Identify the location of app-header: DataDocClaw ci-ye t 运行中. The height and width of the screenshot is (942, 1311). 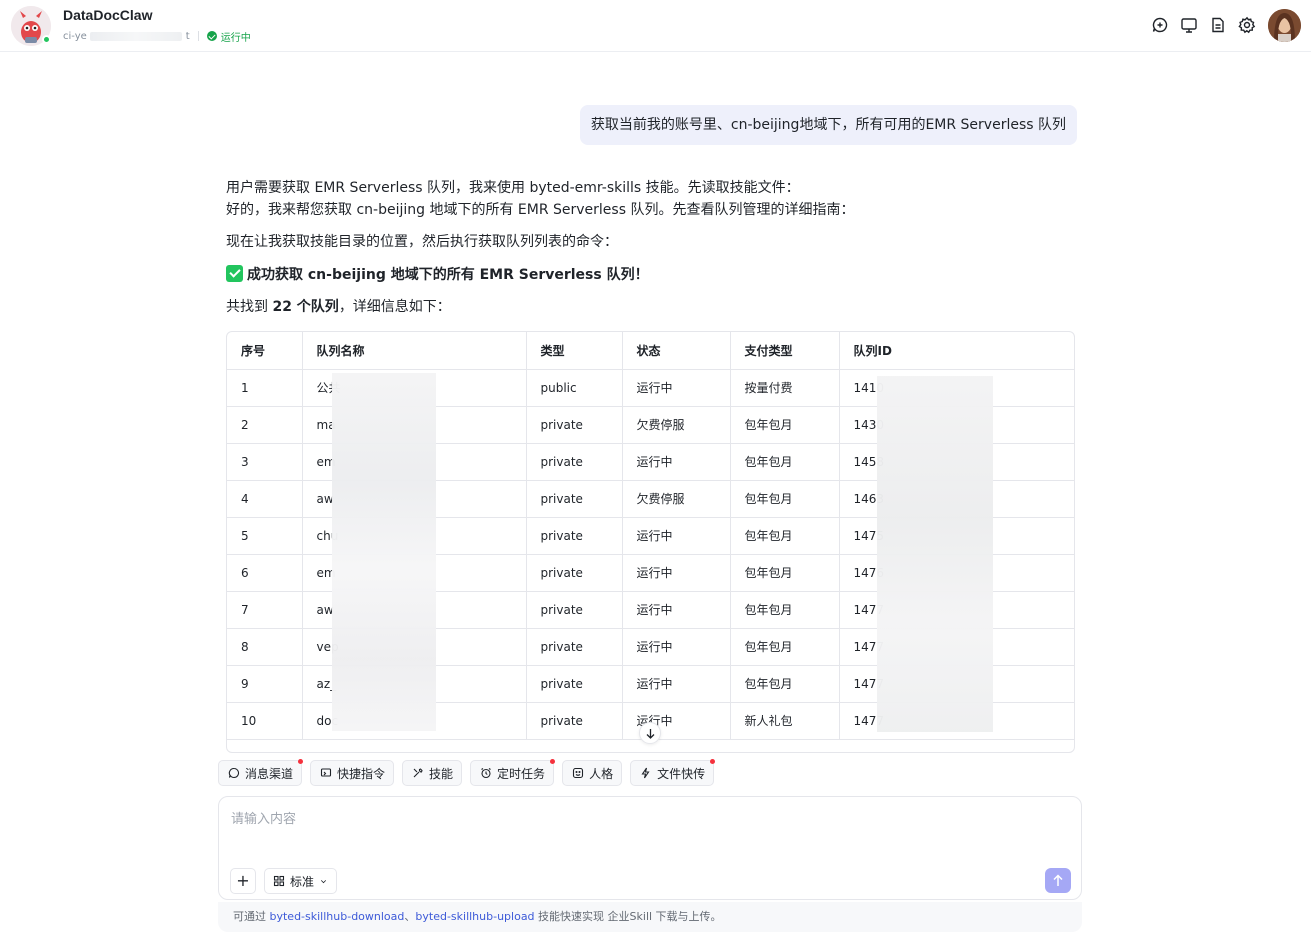
(655, 26).